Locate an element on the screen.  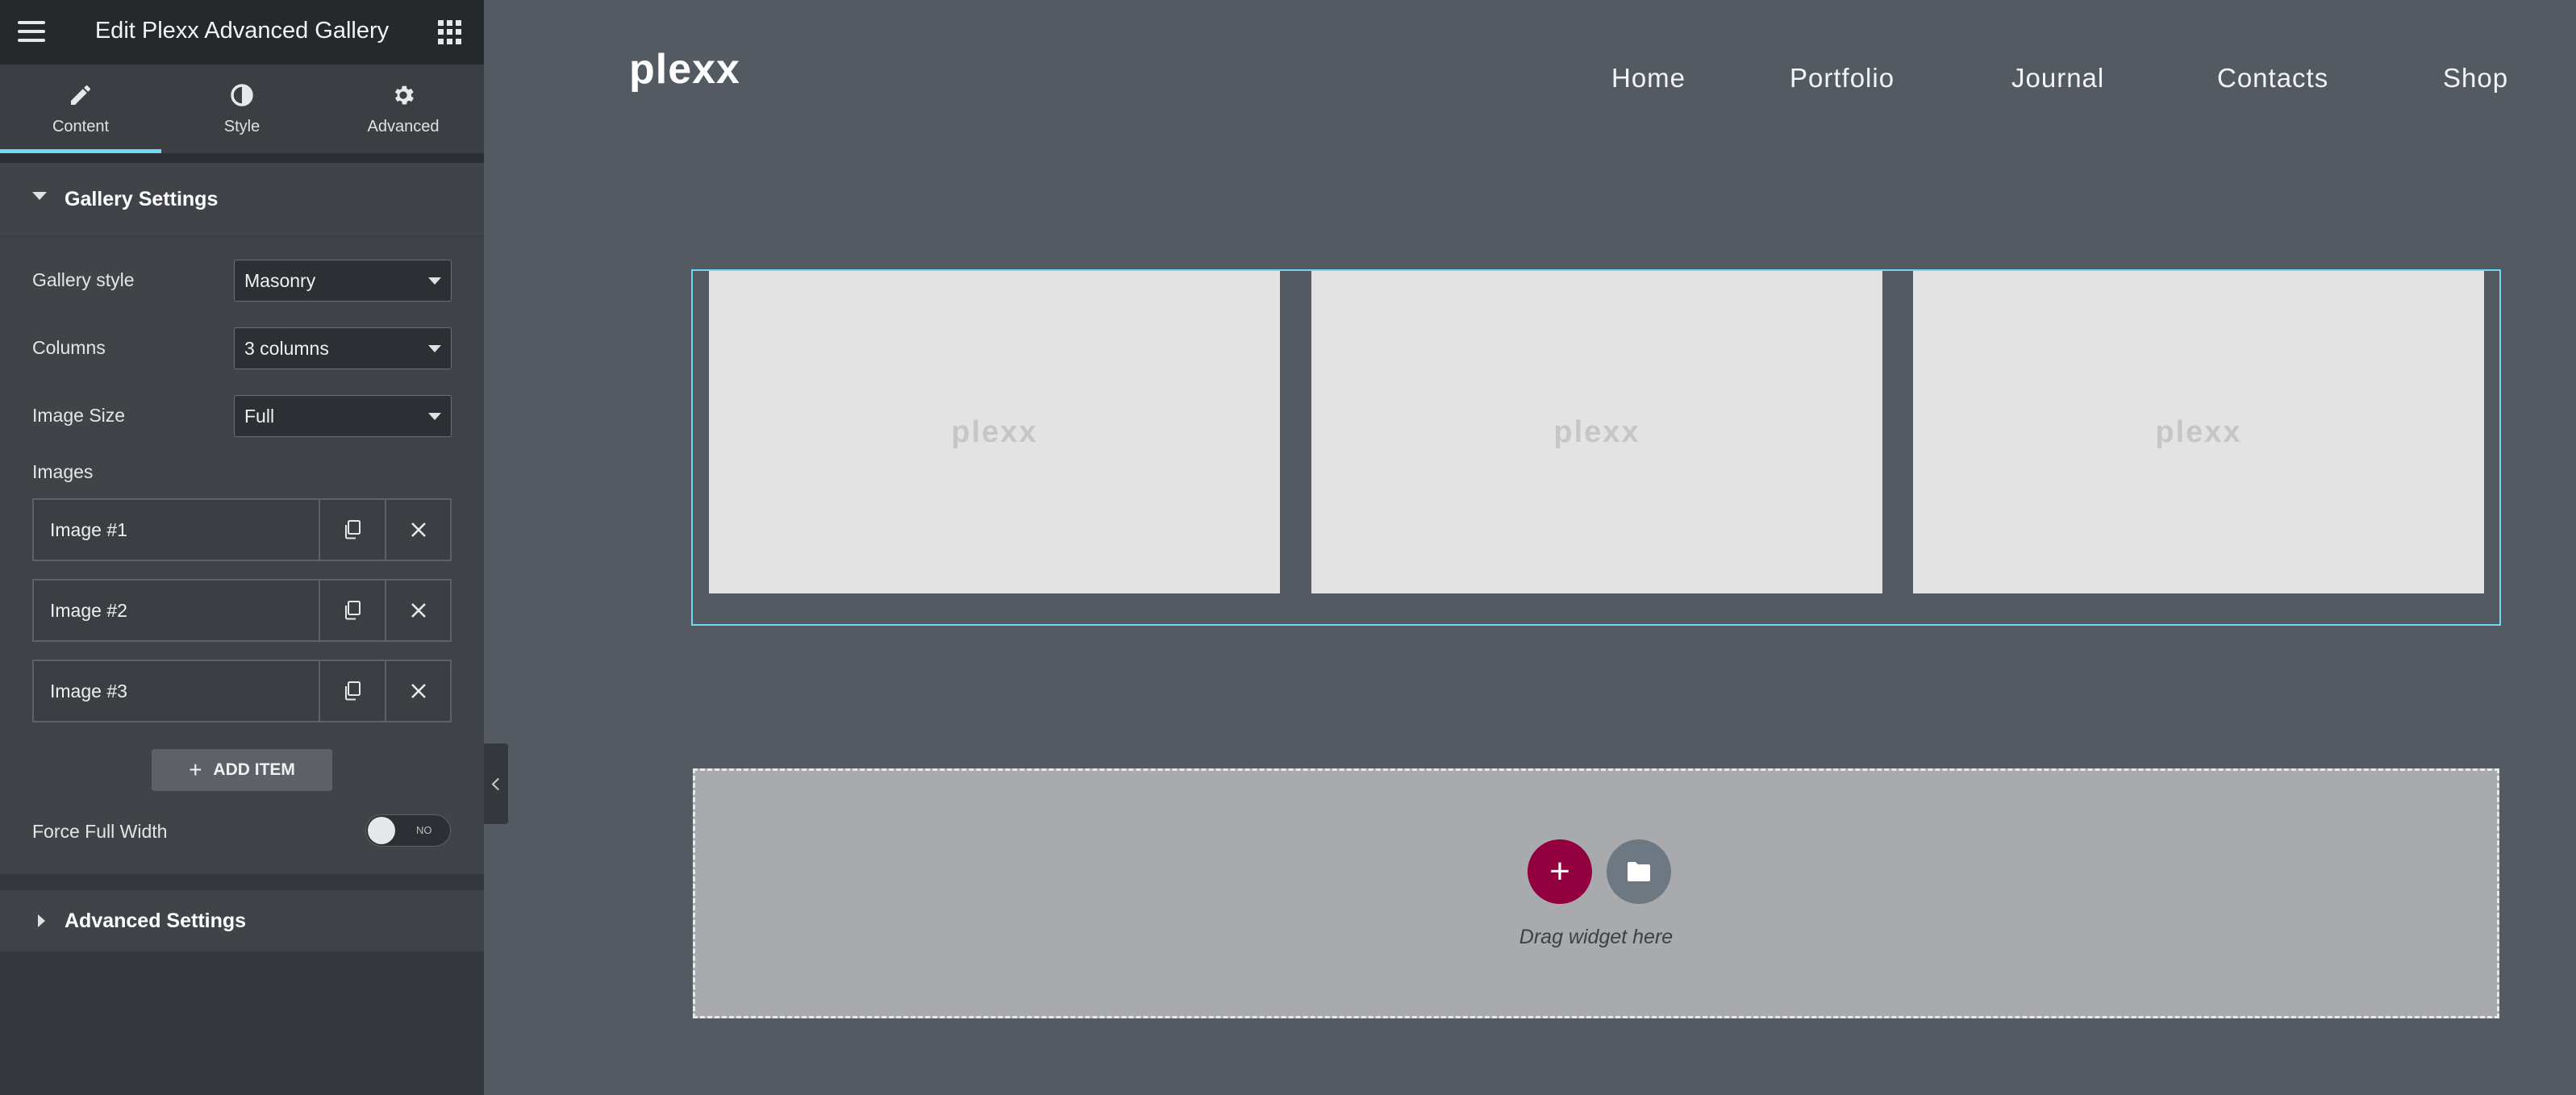
select-value: Masonry is located at coordinates (280, 280).